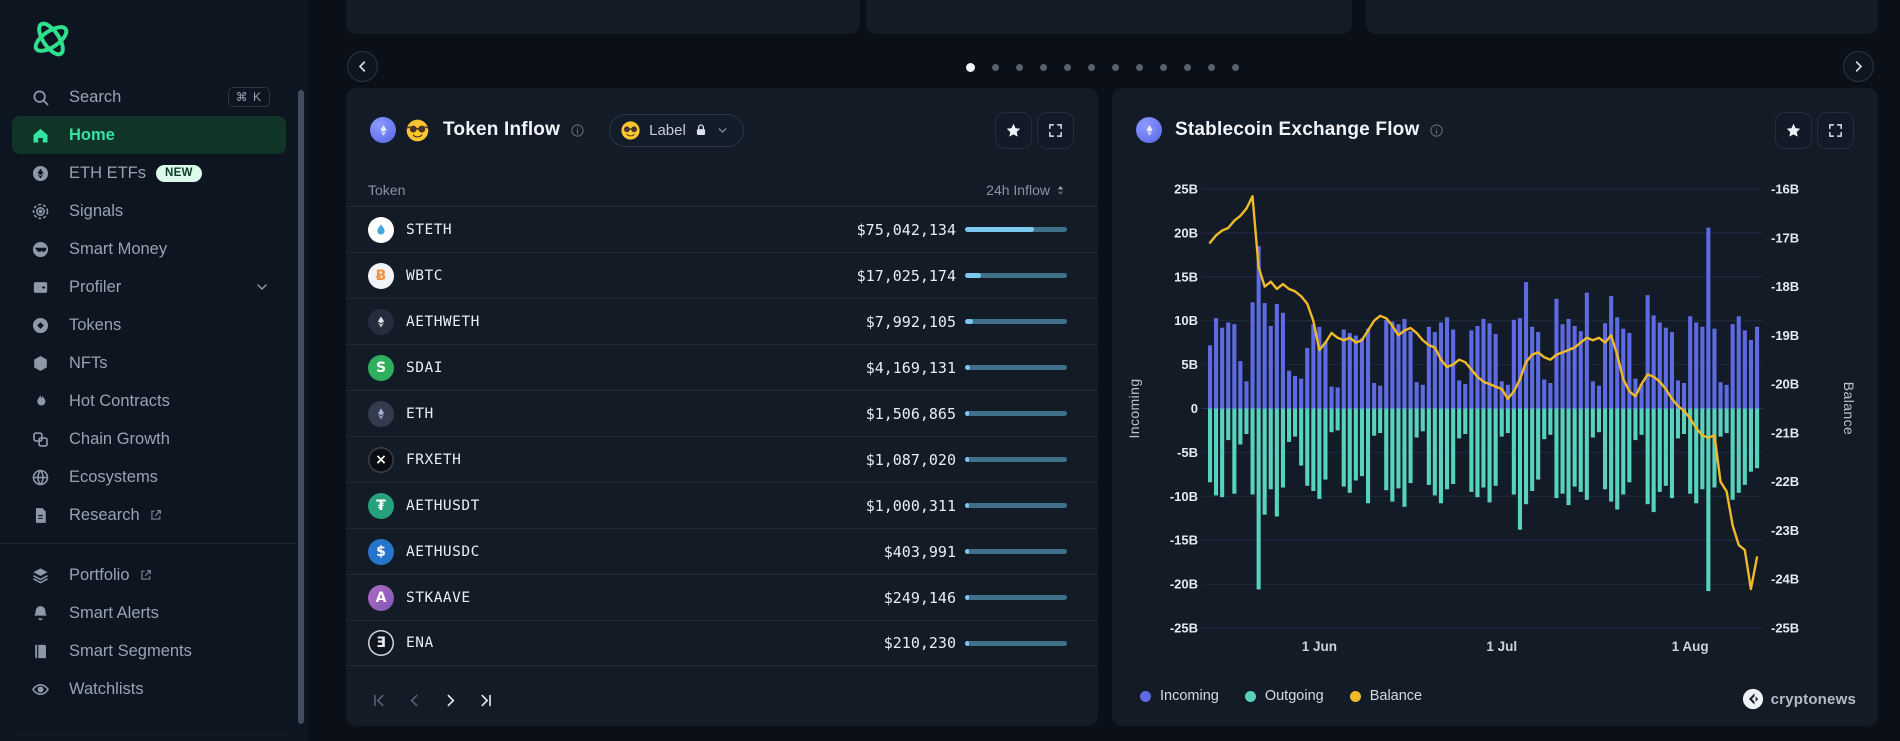 The image size is (1900, 741). I want to click on hot-icon, so click(40, 401).